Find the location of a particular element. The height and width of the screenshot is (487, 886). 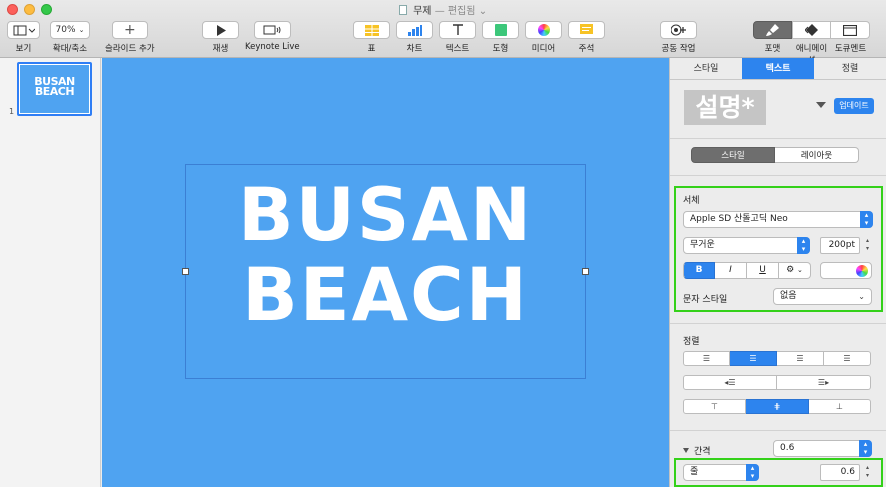

slide-thumbnail: BUSAN BEACH is located at coordinates (54, 89).